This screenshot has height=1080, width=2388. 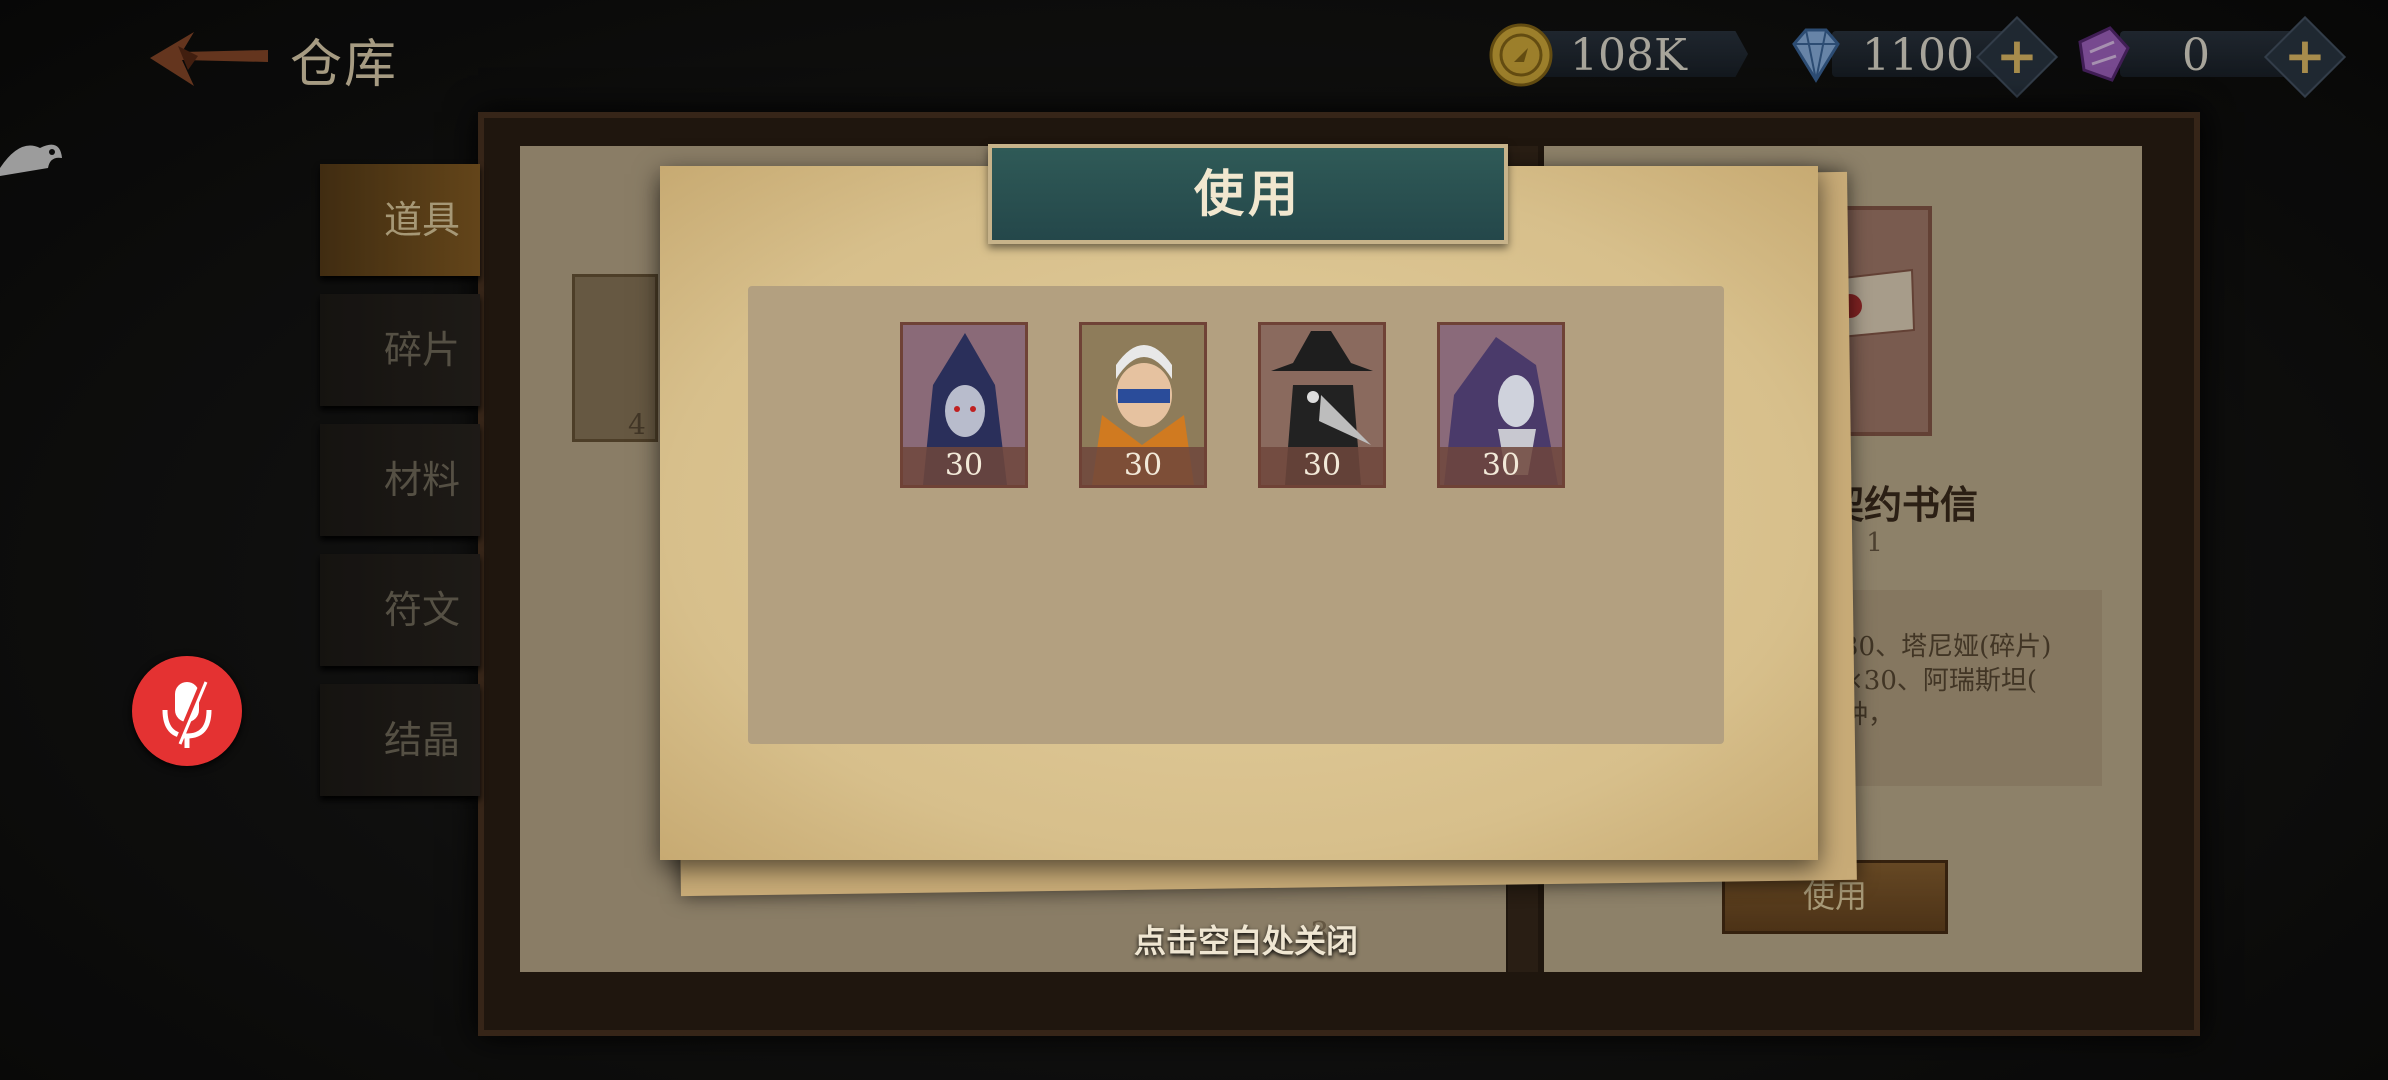 I want to click on microphone-button, so click(x=187, y=711).